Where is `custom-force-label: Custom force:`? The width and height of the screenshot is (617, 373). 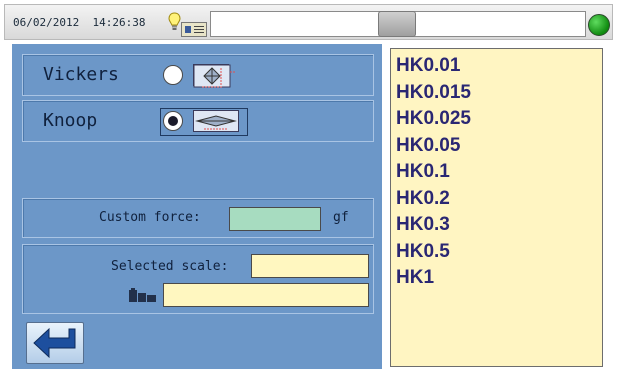 custom-force-label: Custom force: is located at coordinates (150, 217).